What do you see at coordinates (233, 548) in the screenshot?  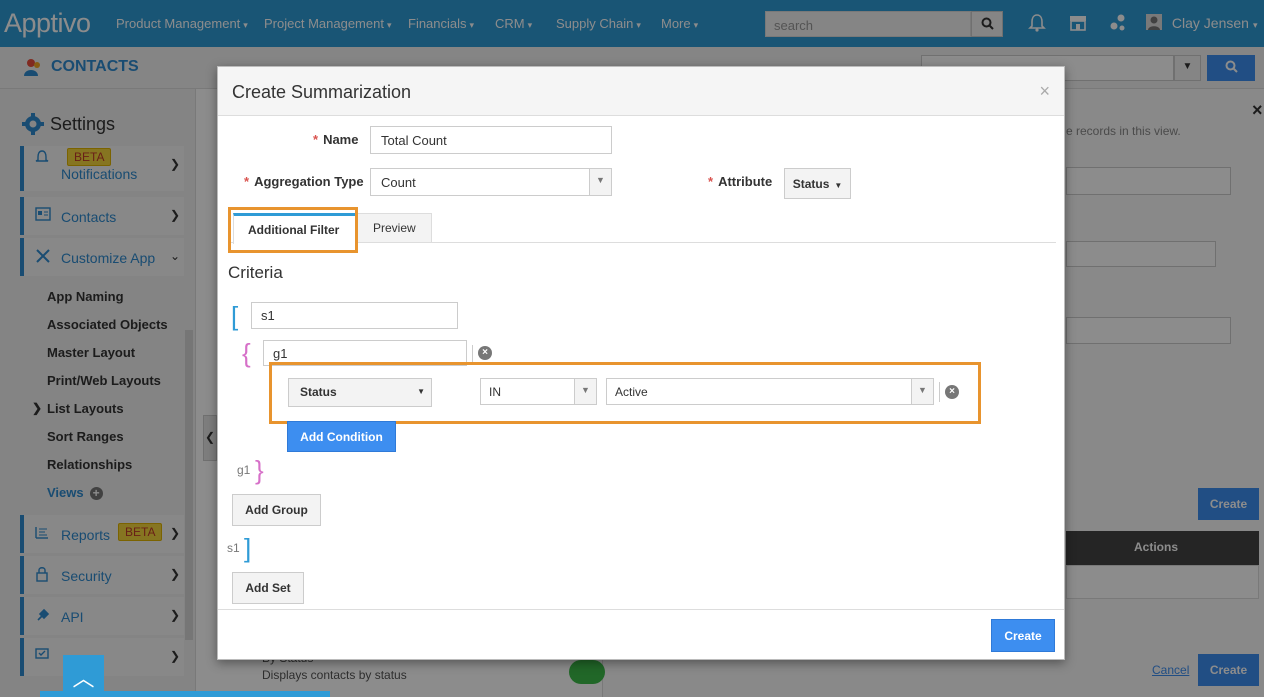 I see `set-close-label: s1` at bounding box center [233, 548].